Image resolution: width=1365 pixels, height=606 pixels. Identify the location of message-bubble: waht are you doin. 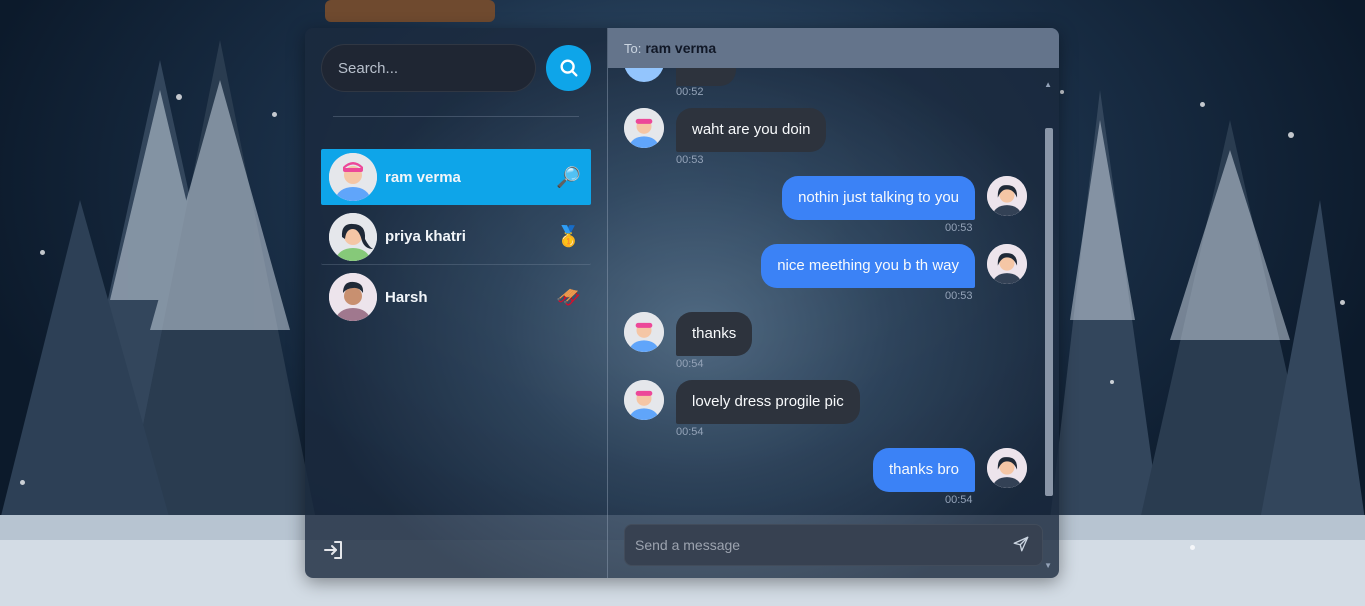
(751, 130).